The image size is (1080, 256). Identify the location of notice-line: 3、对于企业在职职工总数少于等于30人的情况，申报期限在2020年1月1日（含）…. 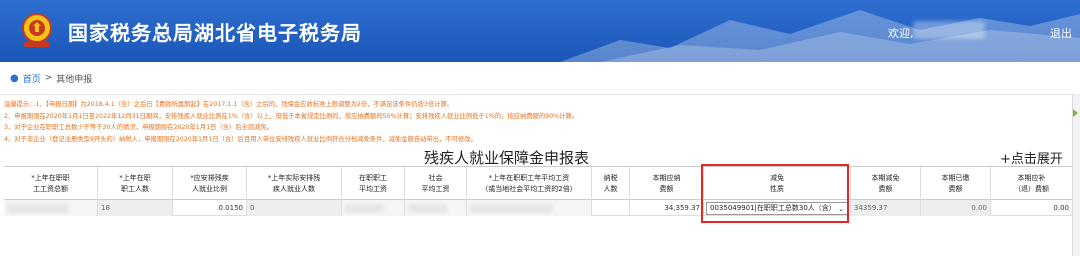
(139, 127).